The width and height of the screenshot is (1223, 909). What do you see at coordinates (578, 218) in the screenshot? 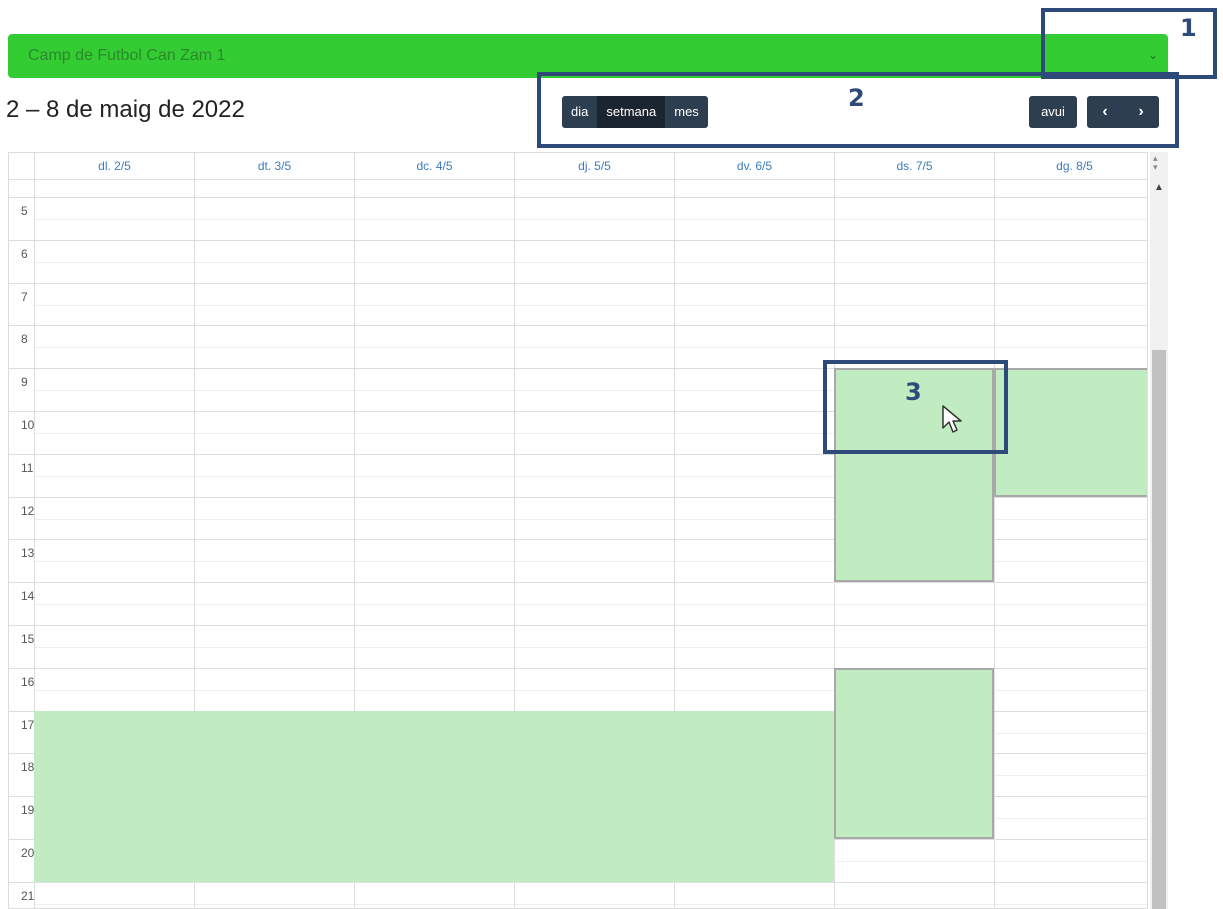
I see `hour-row: 5` at bounding box center [578, 218].